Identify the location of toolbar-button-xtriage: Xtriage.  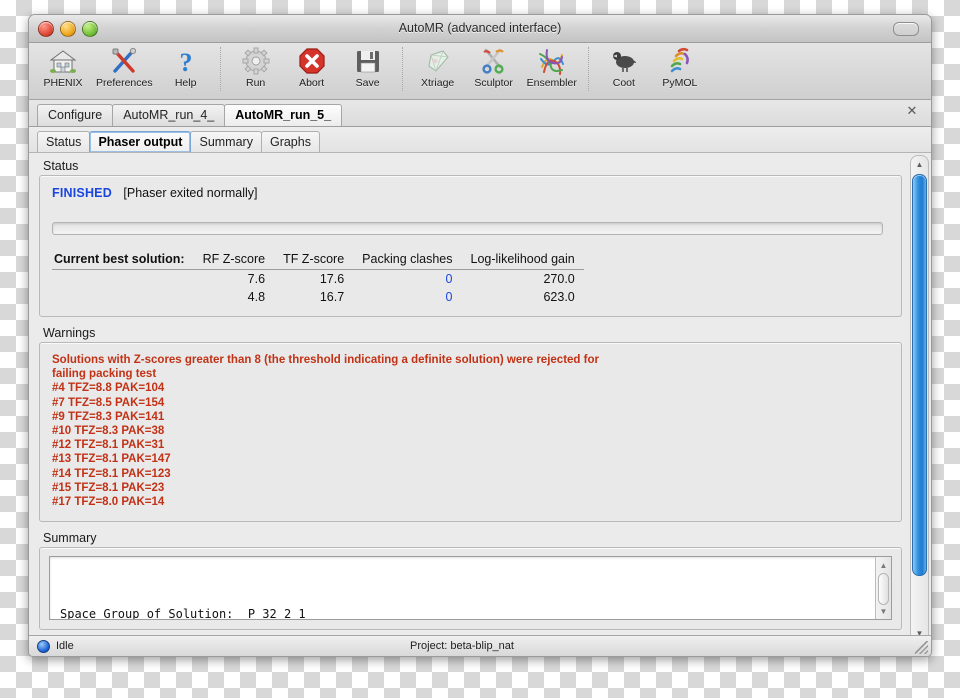
(438, 67).